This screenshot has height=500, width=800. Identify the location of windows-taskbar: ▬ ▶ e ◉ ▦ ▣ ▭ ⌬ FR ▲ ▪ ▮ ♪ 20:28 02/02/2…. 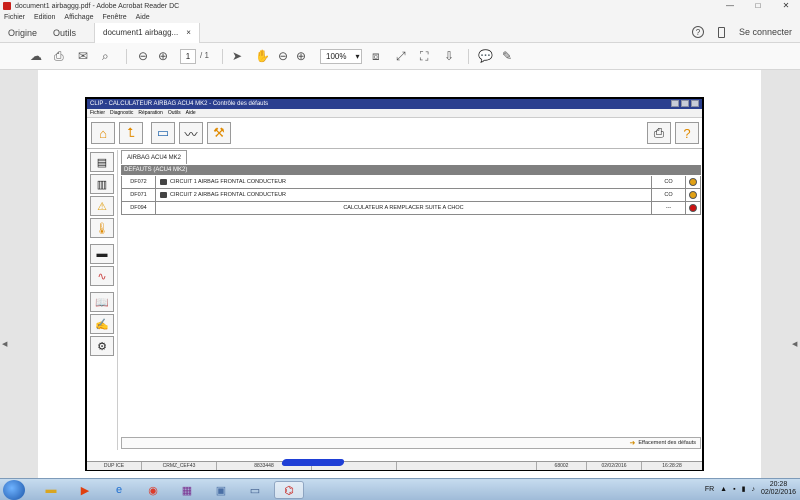
(400, 489).